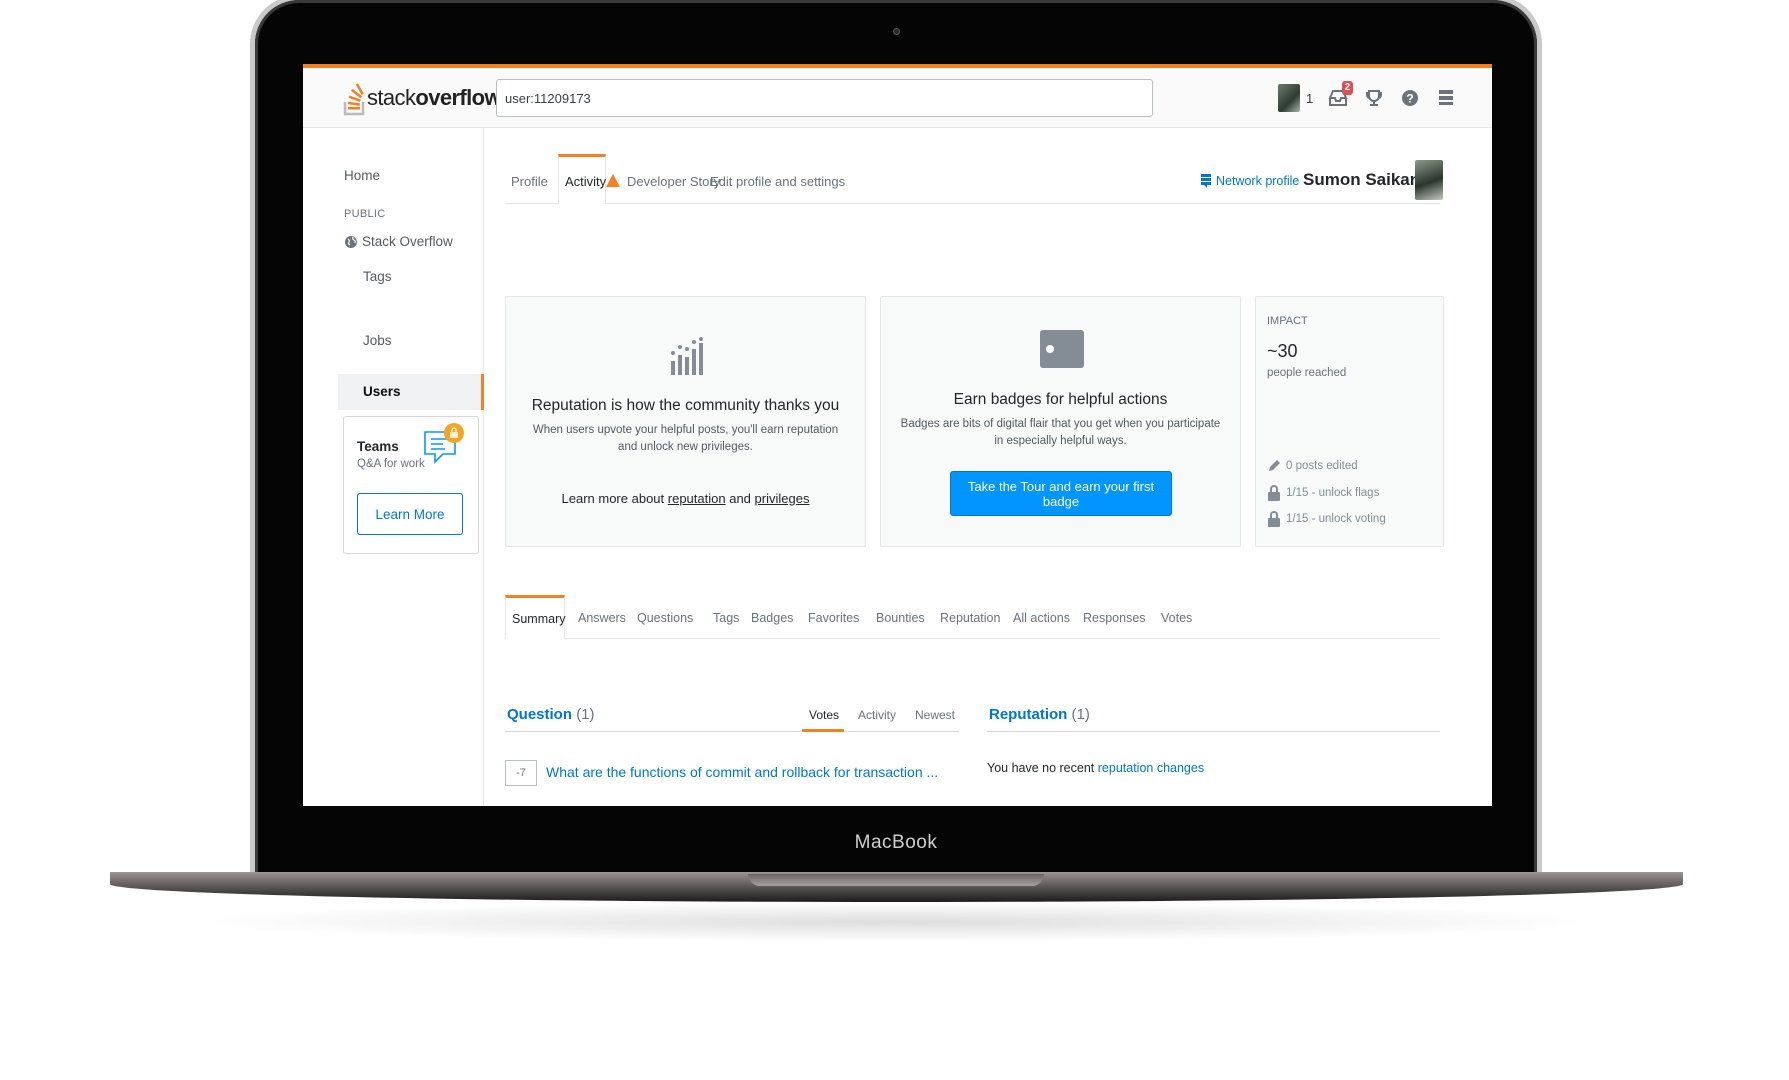 Image resolution: width=1789 pixels, height=1080 pixels. I want to click on impact-subtitle: people reached, so click(1307, 373).